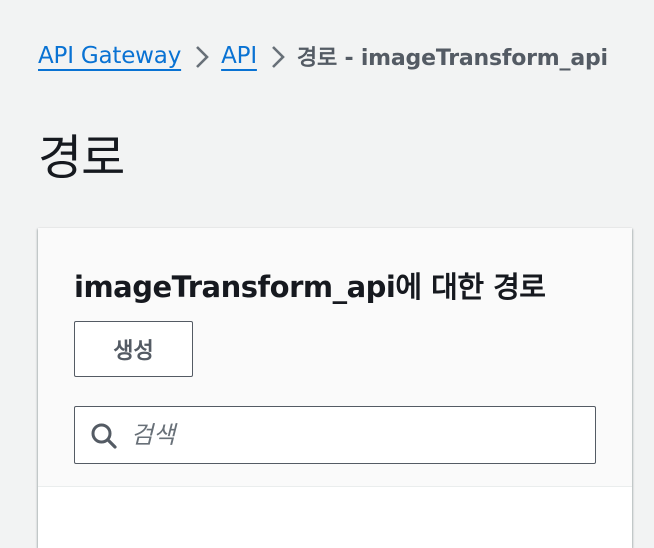 This screenshot has width=654, height=548. What do you see at coordinates (133, 349) in the screenshot?
I see `create-button: 생성` at bounding box center [133, 349].